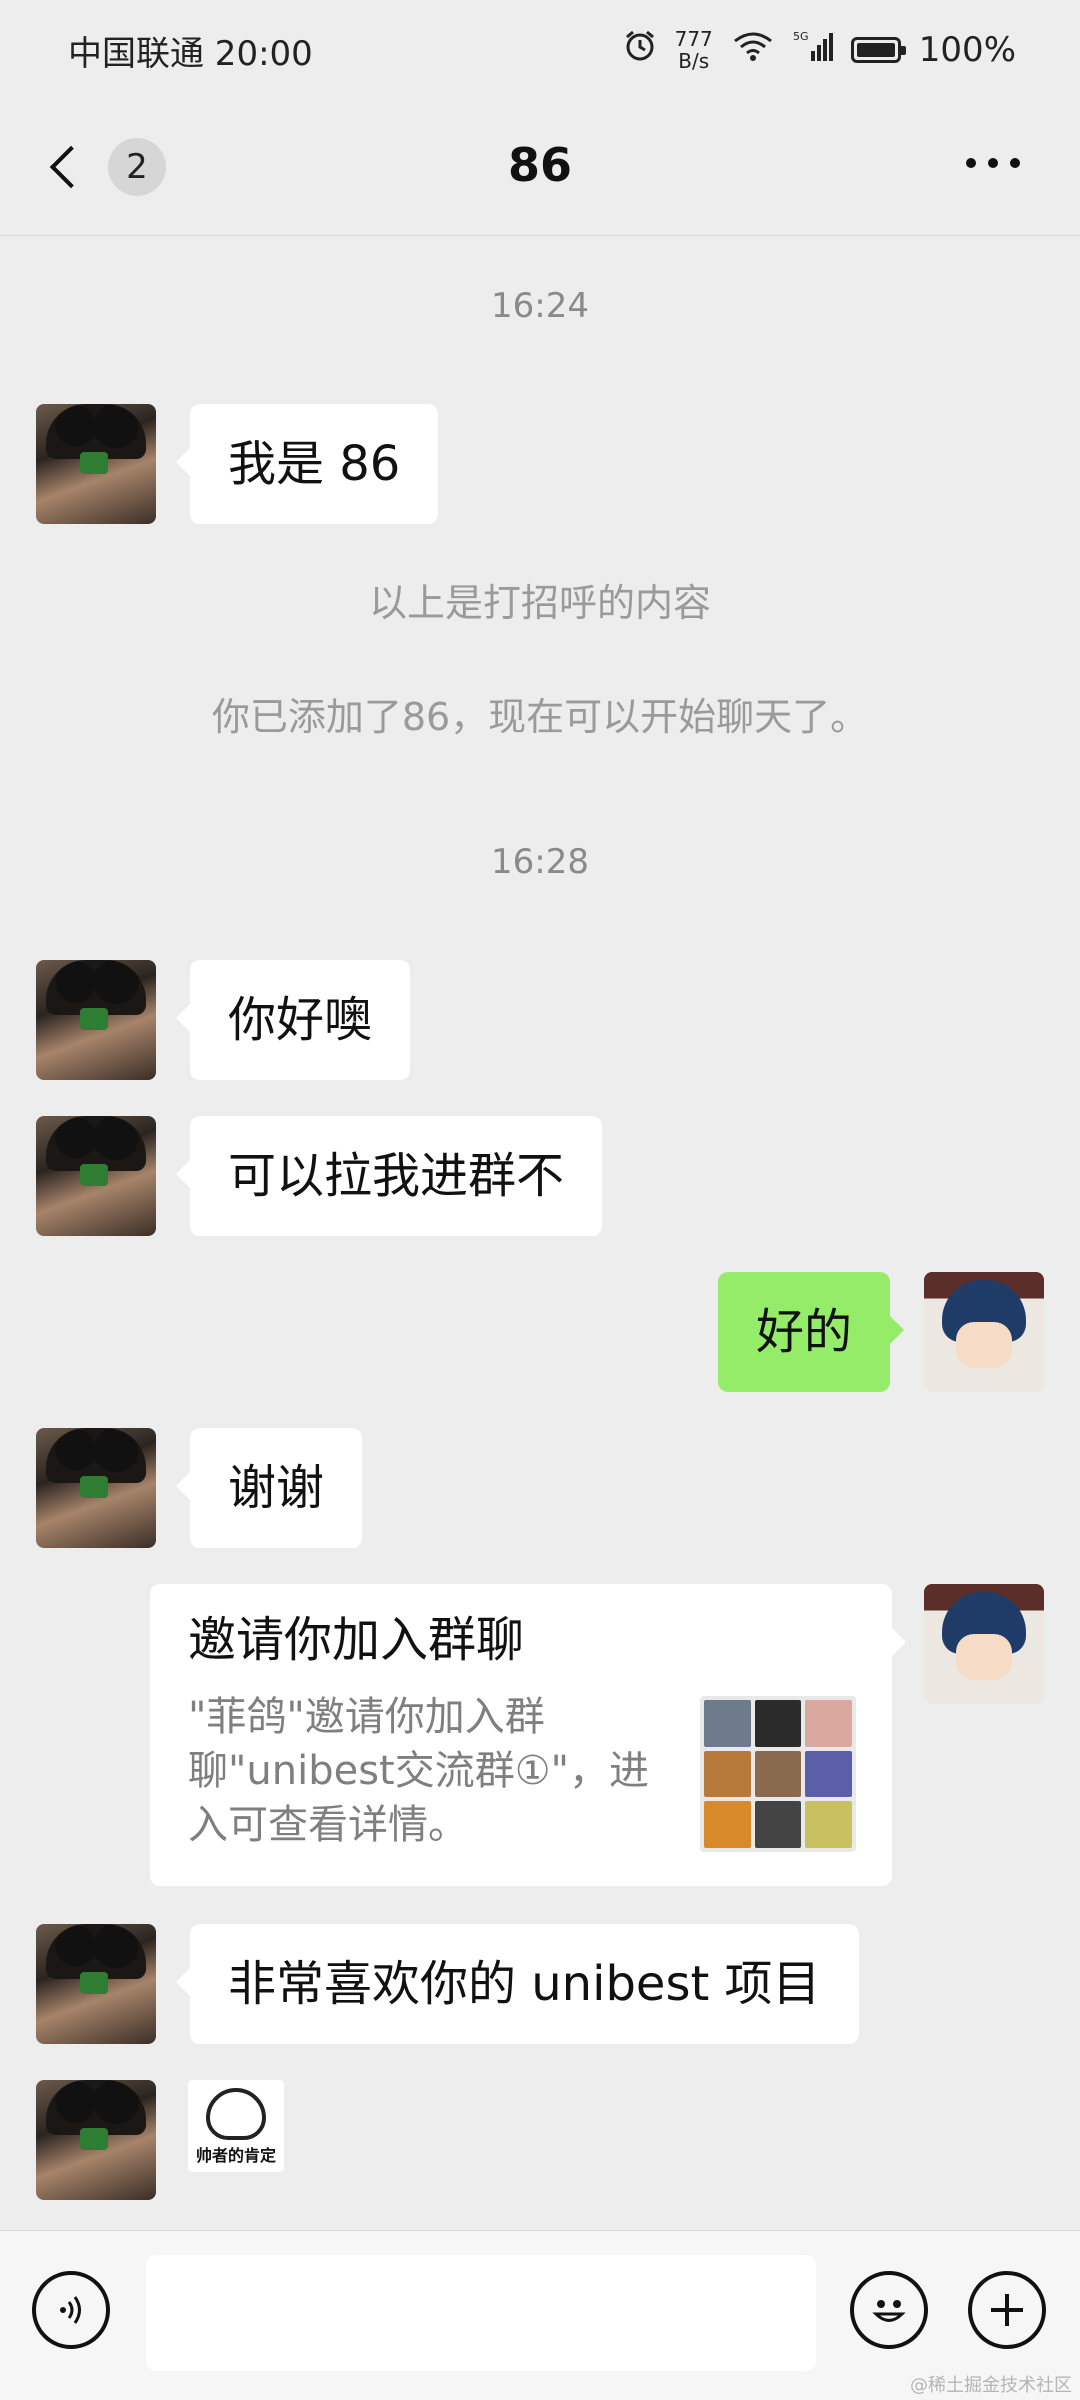 The image size is (1080, 2400). I want to click on chat-header: 2 86, so click(540, 168).